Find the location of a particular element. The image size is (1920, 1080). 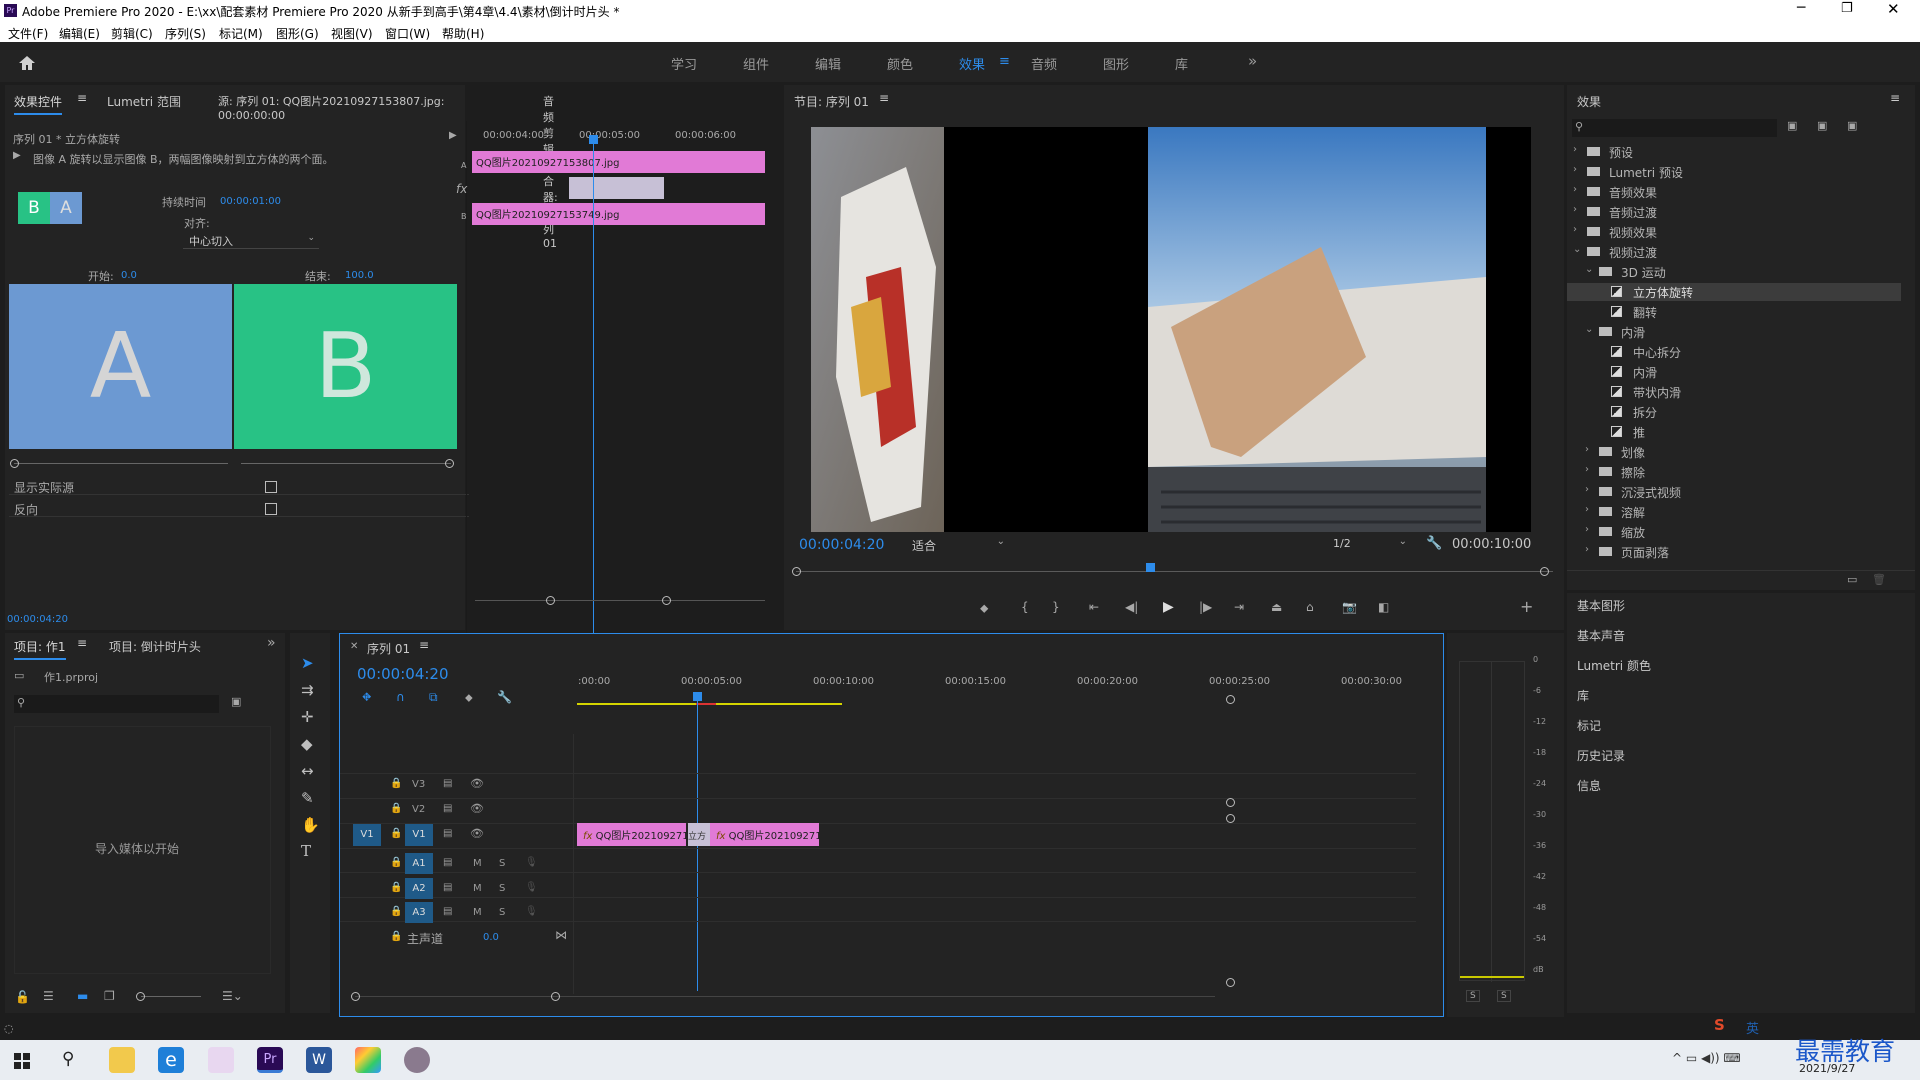

workspace-learn: 学习 is located at coordinates (684, 63).